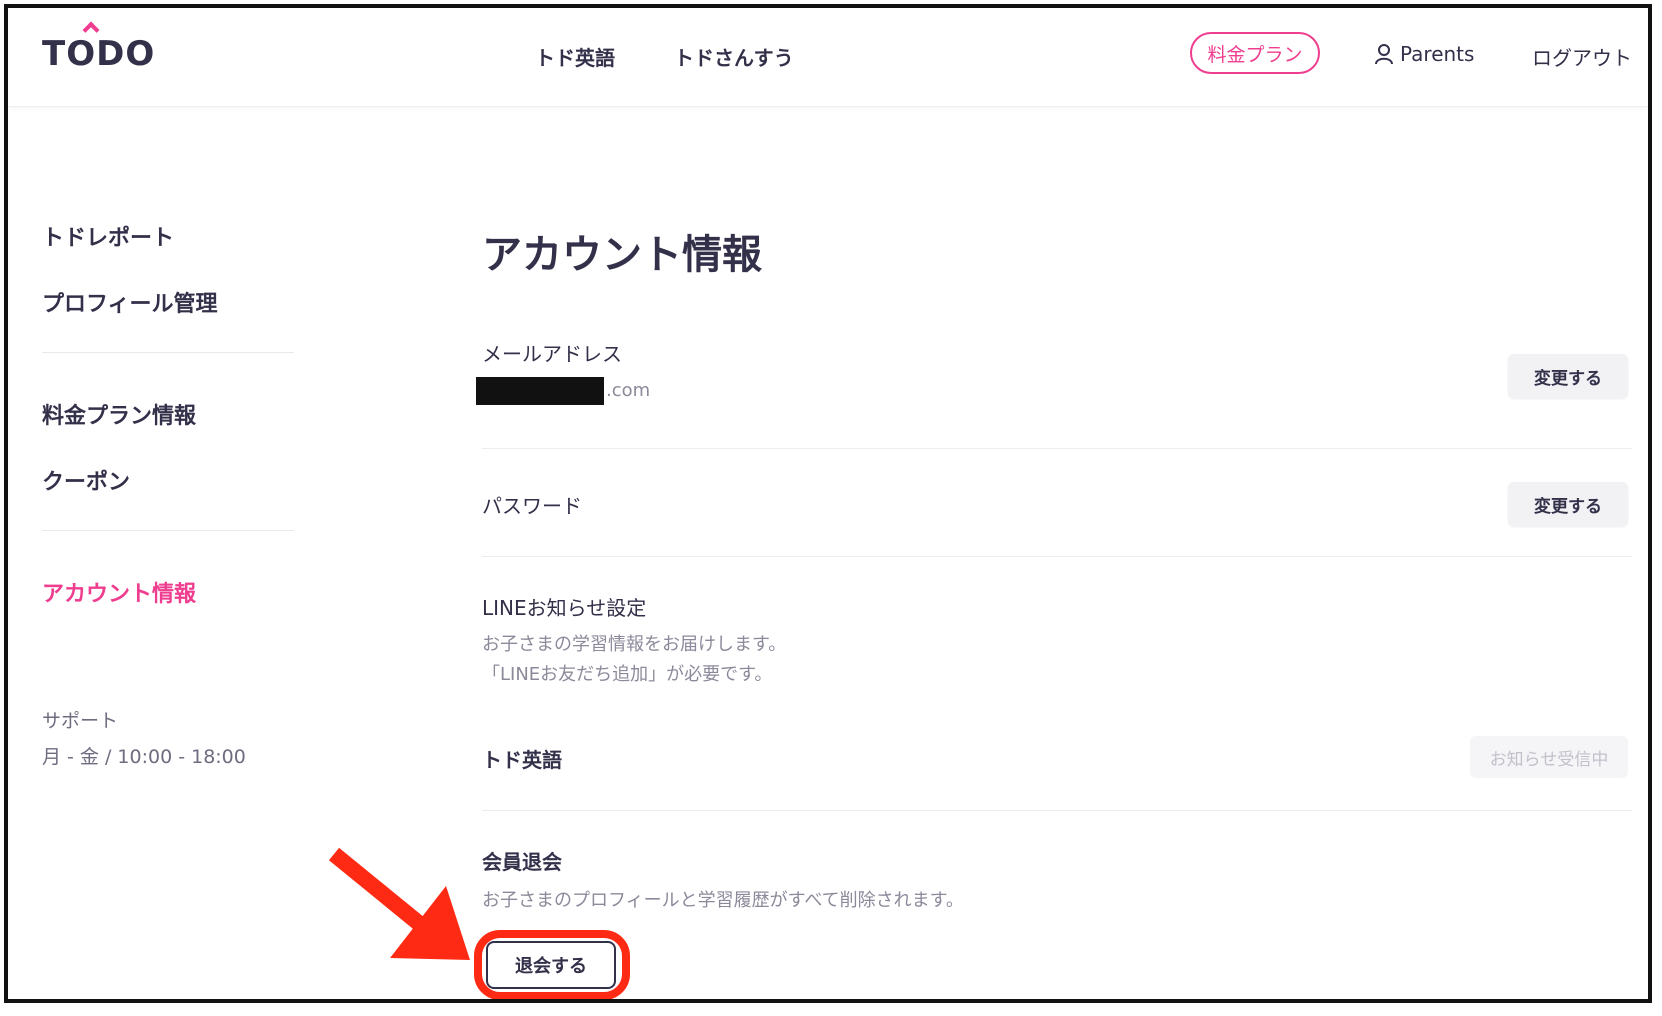 This screenshot has width=1662, height=1016. Describe the element at coordinates (575, 56) in the screenshot. I see `nav-todo-english: トド英語` at that location.